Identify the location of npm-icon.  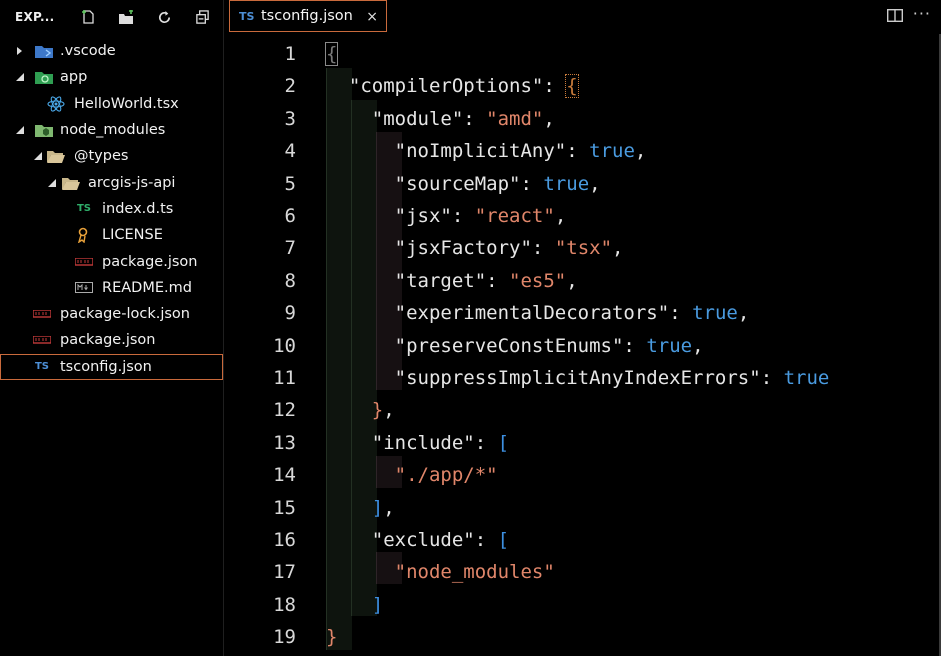
(84, 262).